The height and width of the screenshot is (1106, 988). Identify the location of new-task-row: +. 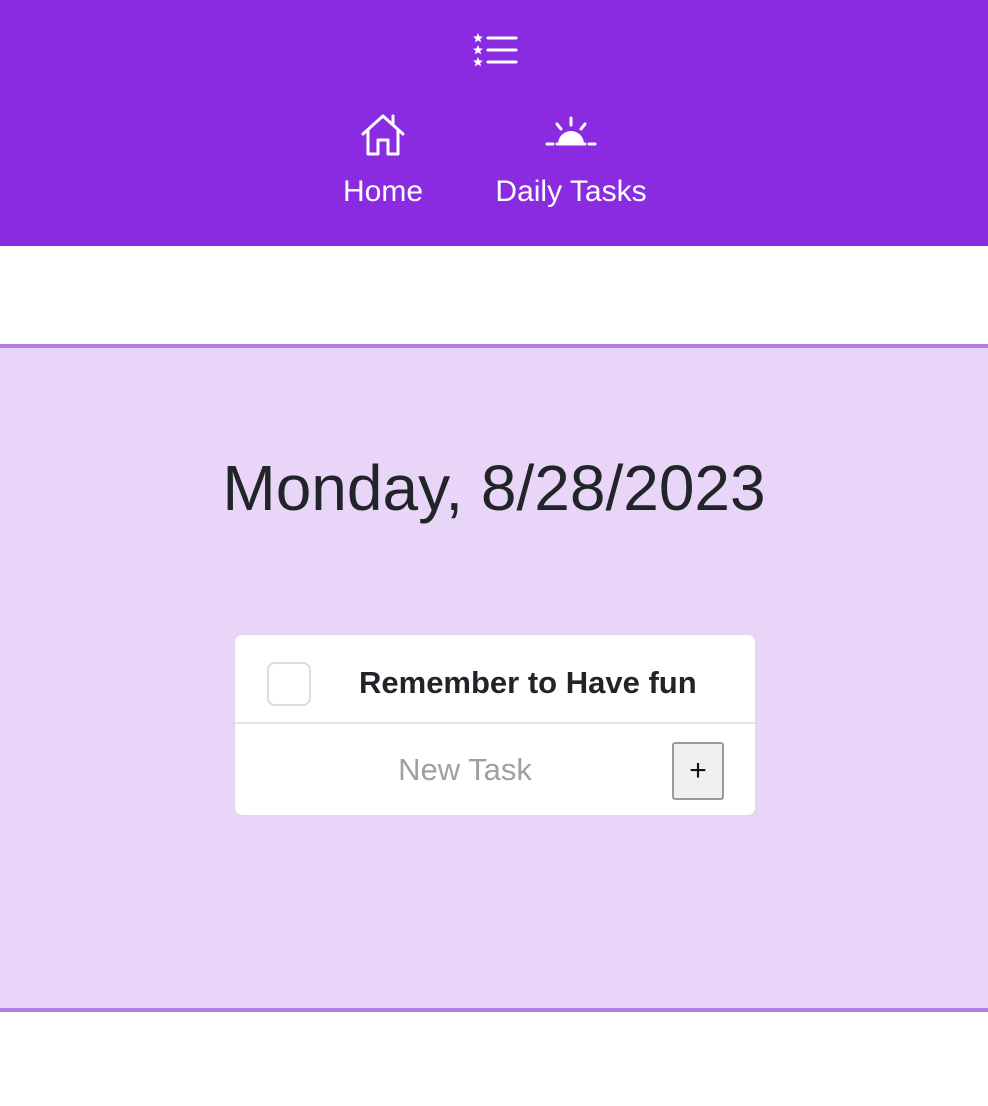
(495, 769).